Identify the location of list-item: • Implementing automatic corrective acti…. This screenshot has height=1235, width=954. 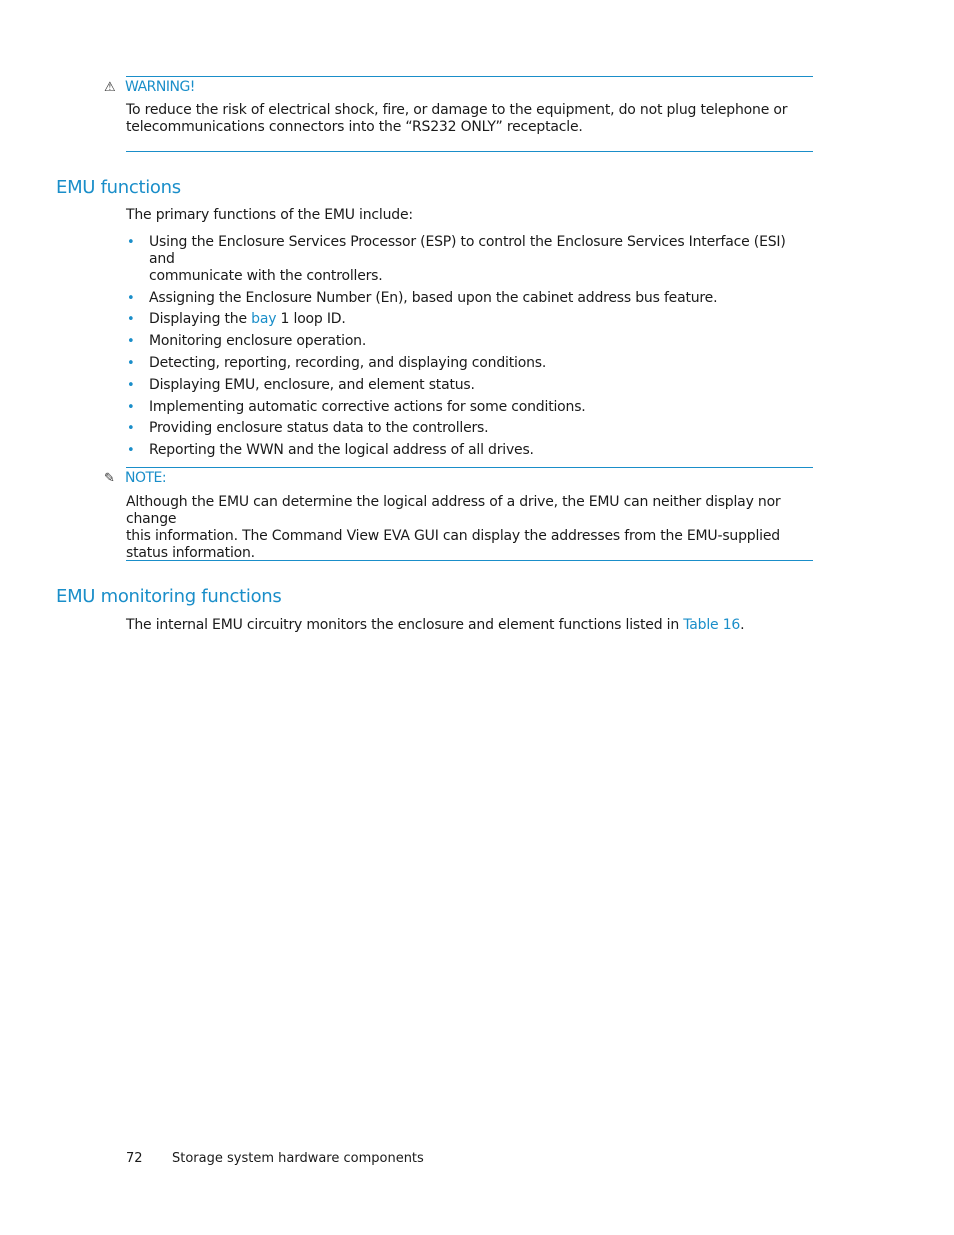
(466, 407).